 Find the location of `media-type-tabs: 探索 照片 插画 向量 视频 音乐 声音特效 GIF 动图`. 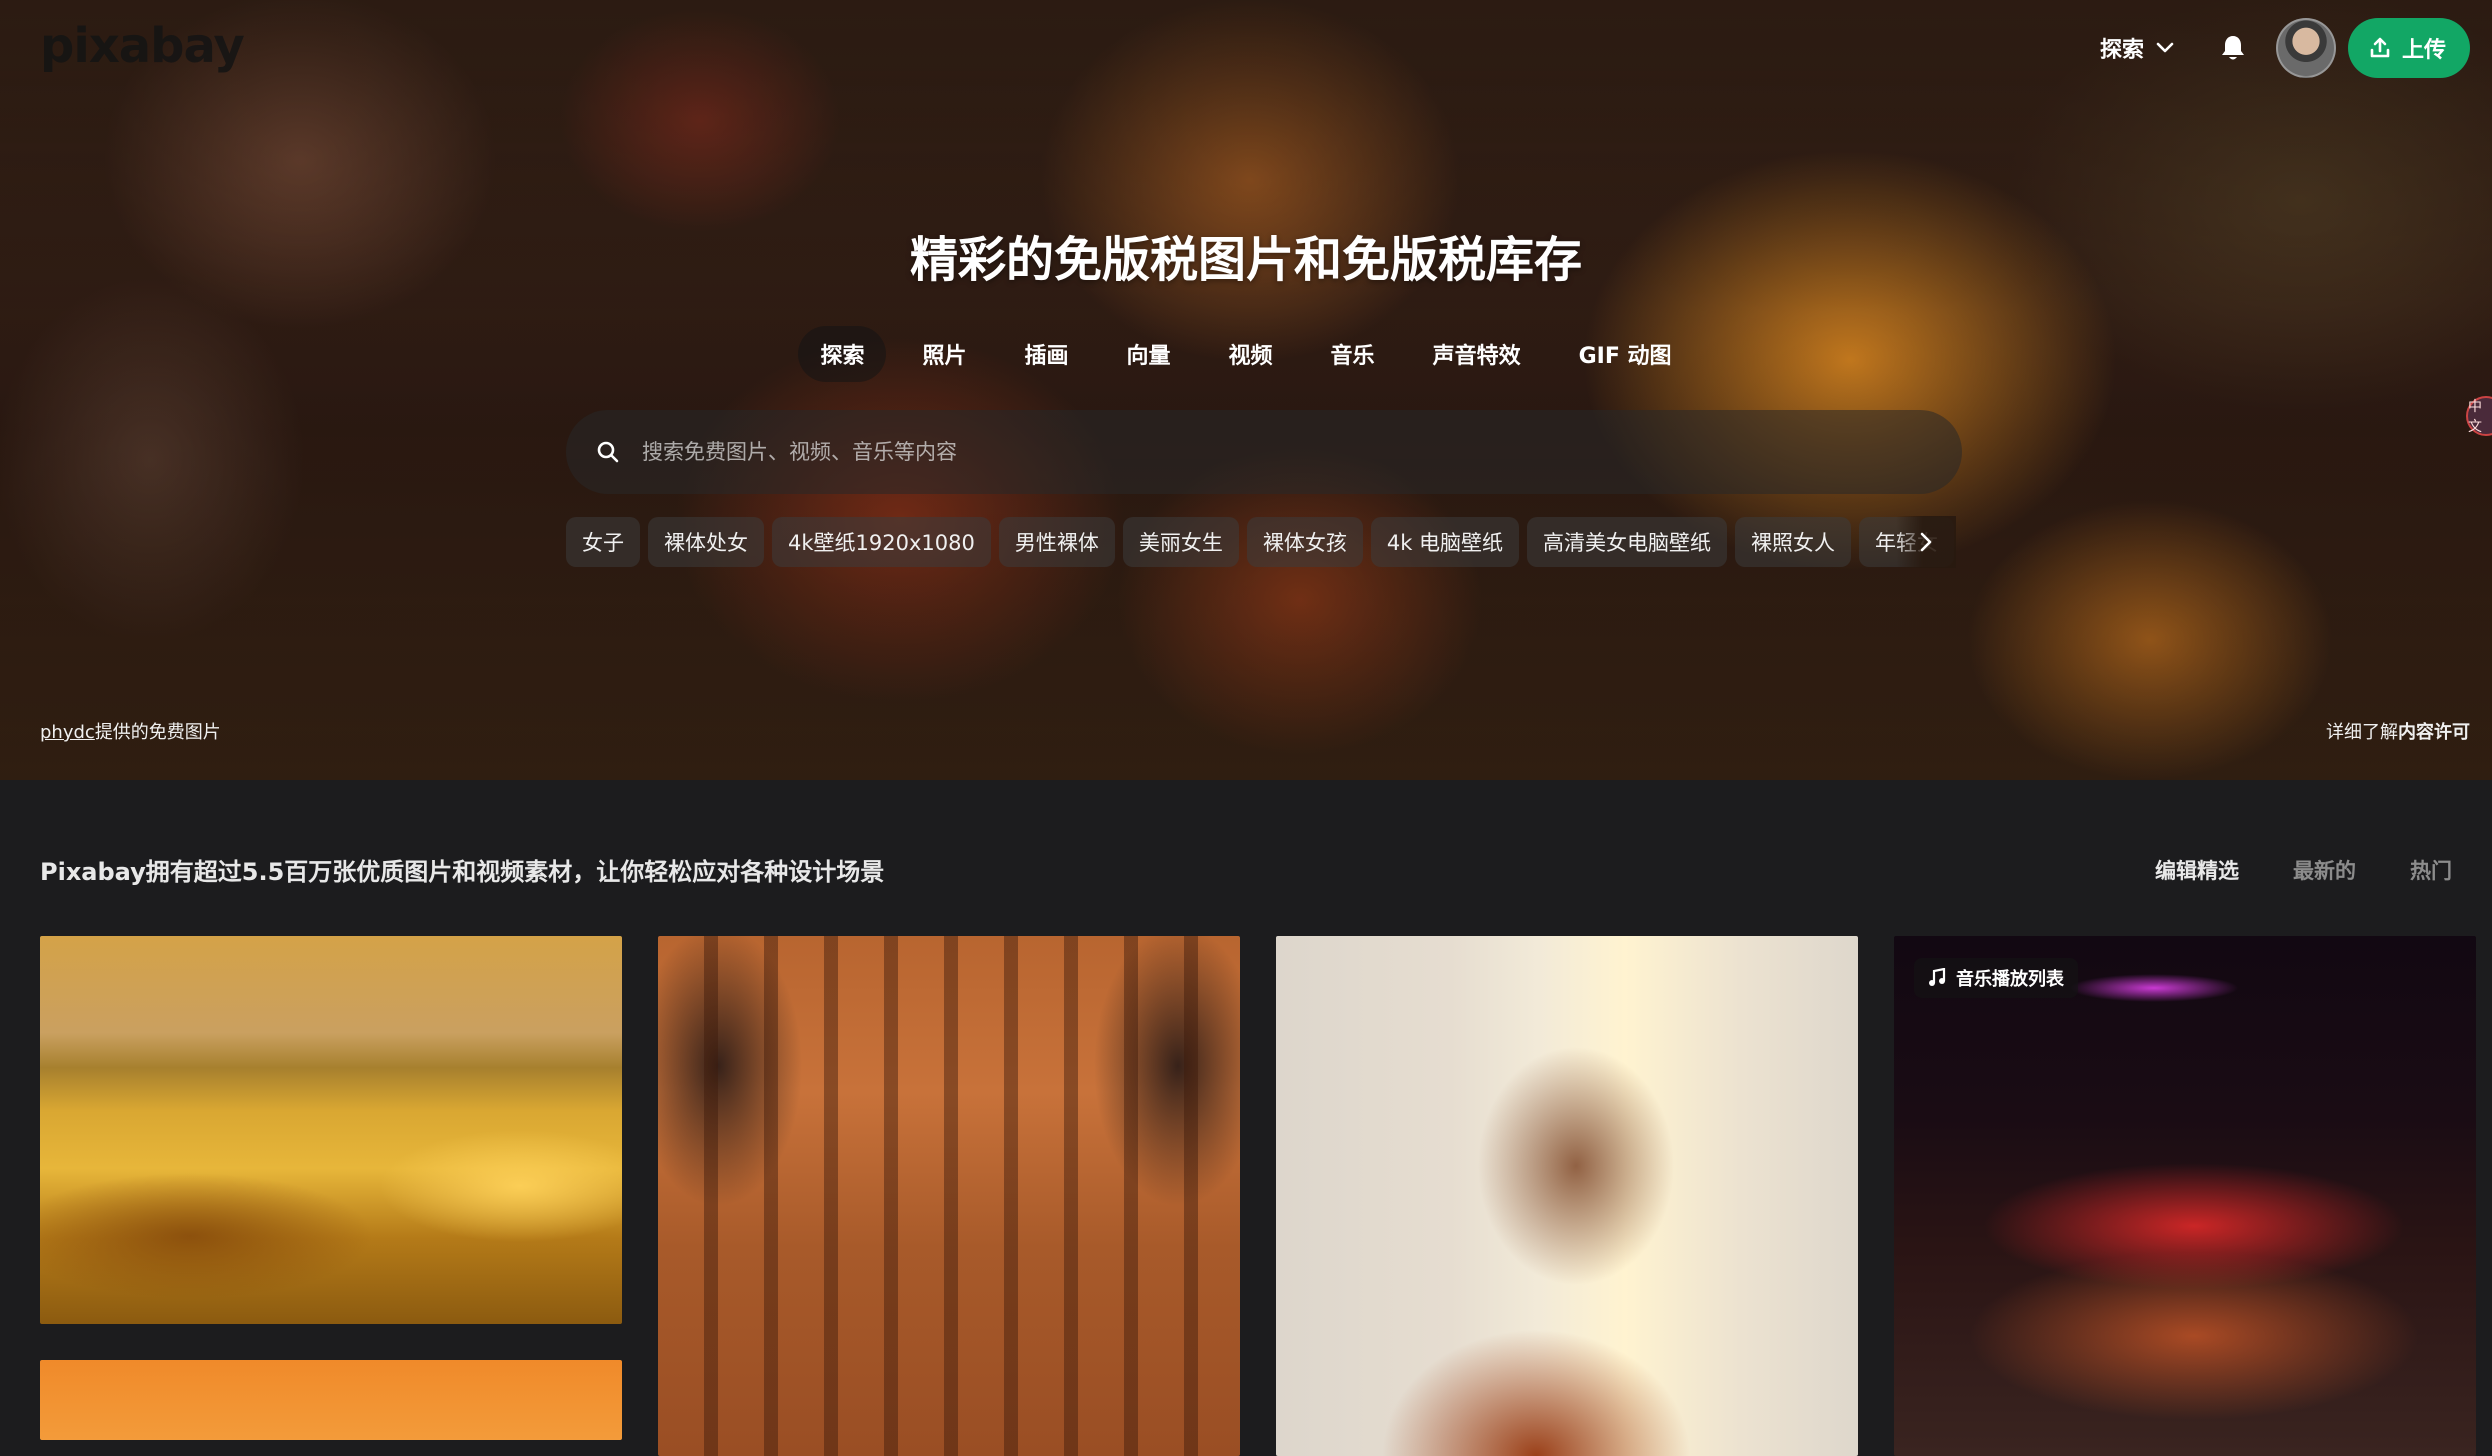

media-type-tabs: 探索 照片 插画 向量 视频 音乐 声音特效 GIF 动图 is located at coordinates (1246, 354).